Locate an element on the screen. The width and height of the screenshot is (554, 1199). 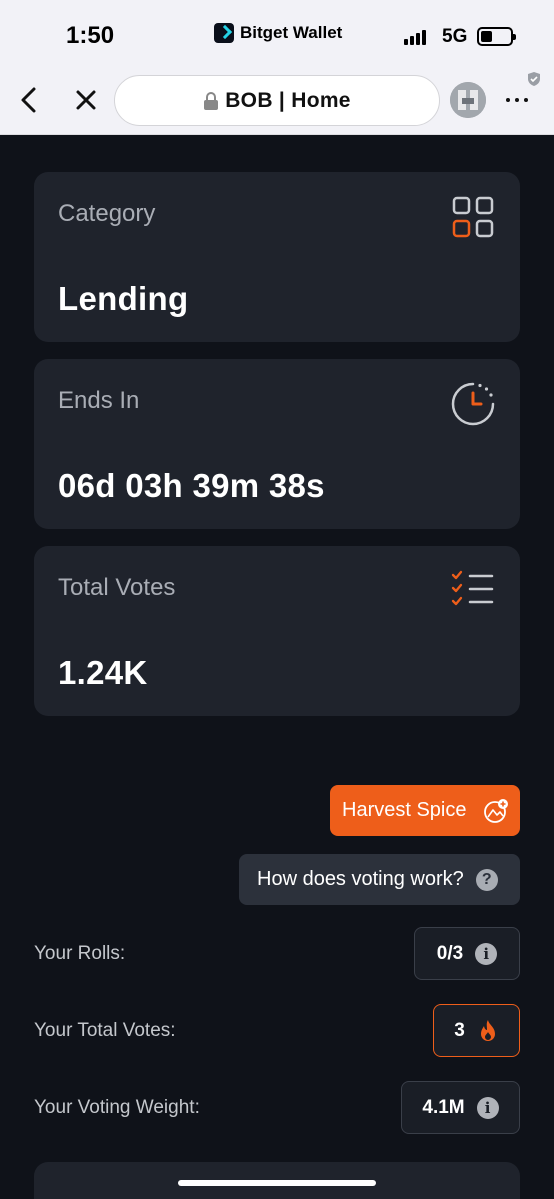
your-voting-weight-label: Your Voting Weight: is located at coordinates (117, 1107).